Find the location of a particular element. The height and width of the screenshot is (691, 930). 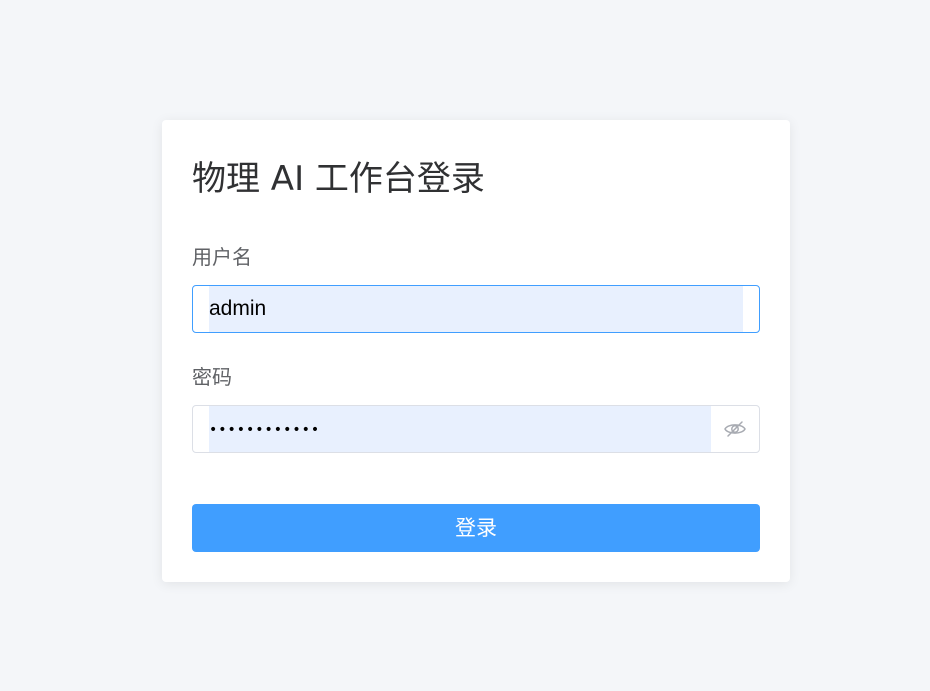

username-value: admin is located at coordinates (237, 309).